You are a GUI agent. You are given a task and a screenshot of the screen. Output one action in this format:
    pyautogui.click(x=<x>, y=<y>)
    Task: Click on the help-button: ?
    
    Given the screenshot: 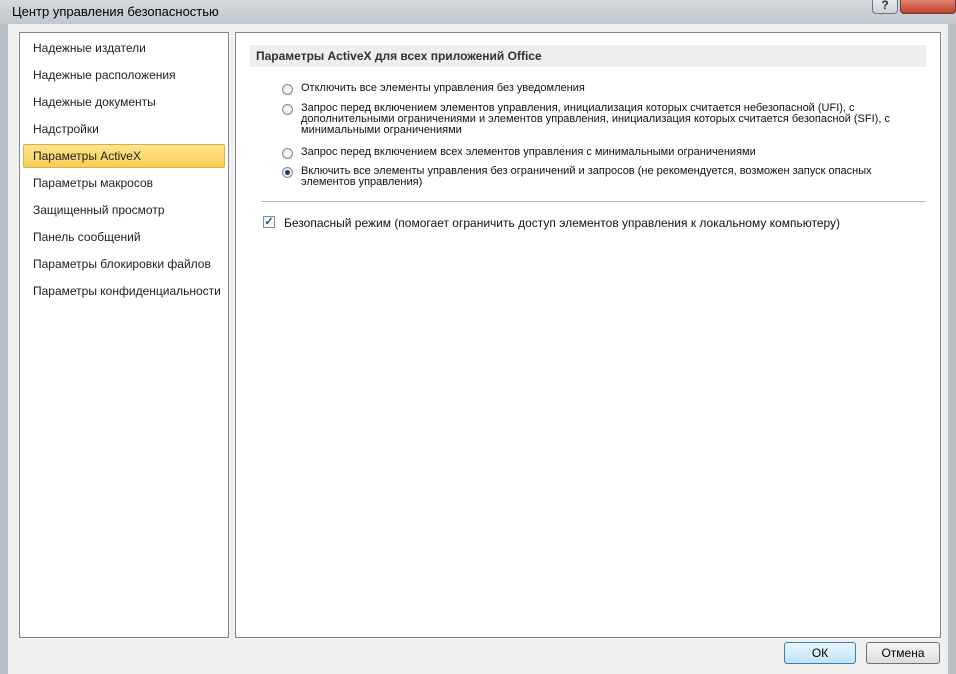 What is the action you would take?
    pyautogui.click(x=885, y=7)
    